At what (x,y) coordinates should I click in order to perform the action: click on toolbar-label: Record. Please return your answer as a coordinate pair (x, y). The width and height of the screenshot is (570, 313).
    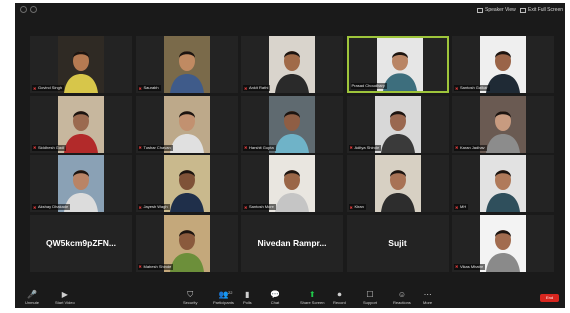
    Looking at the image, I should click on (339, 302).